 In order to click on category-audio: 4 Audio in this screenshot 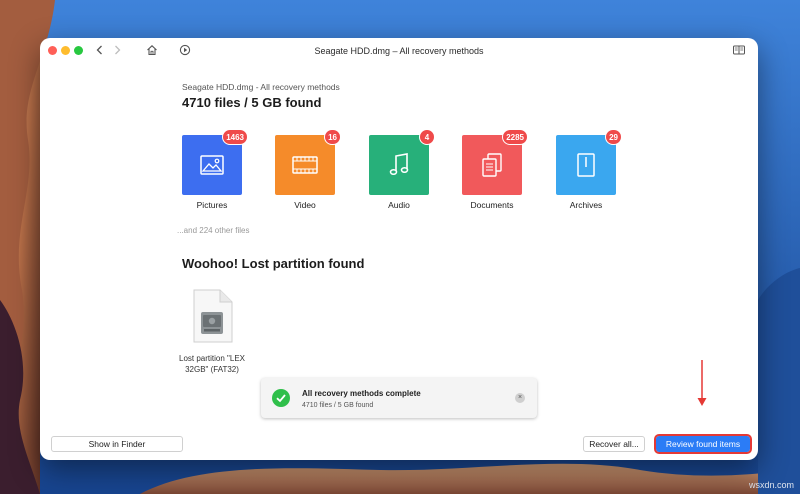, I will do `click(402, 169)`.